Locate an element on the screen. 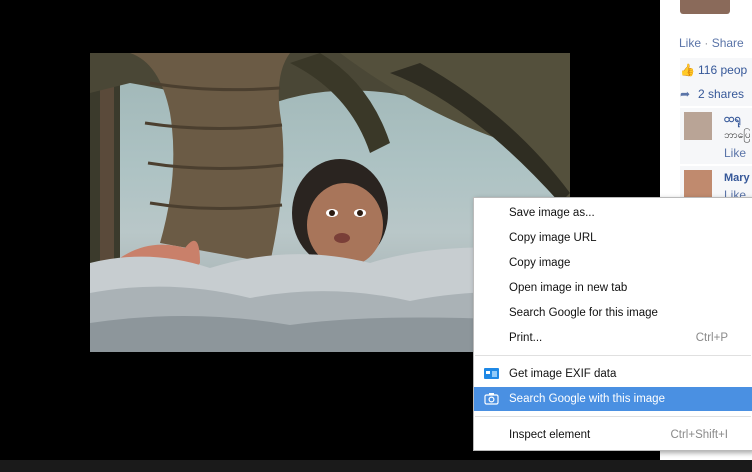 The width and height of the screenshot is (752, 472). camera-icon is located at coordinates (491, 399).